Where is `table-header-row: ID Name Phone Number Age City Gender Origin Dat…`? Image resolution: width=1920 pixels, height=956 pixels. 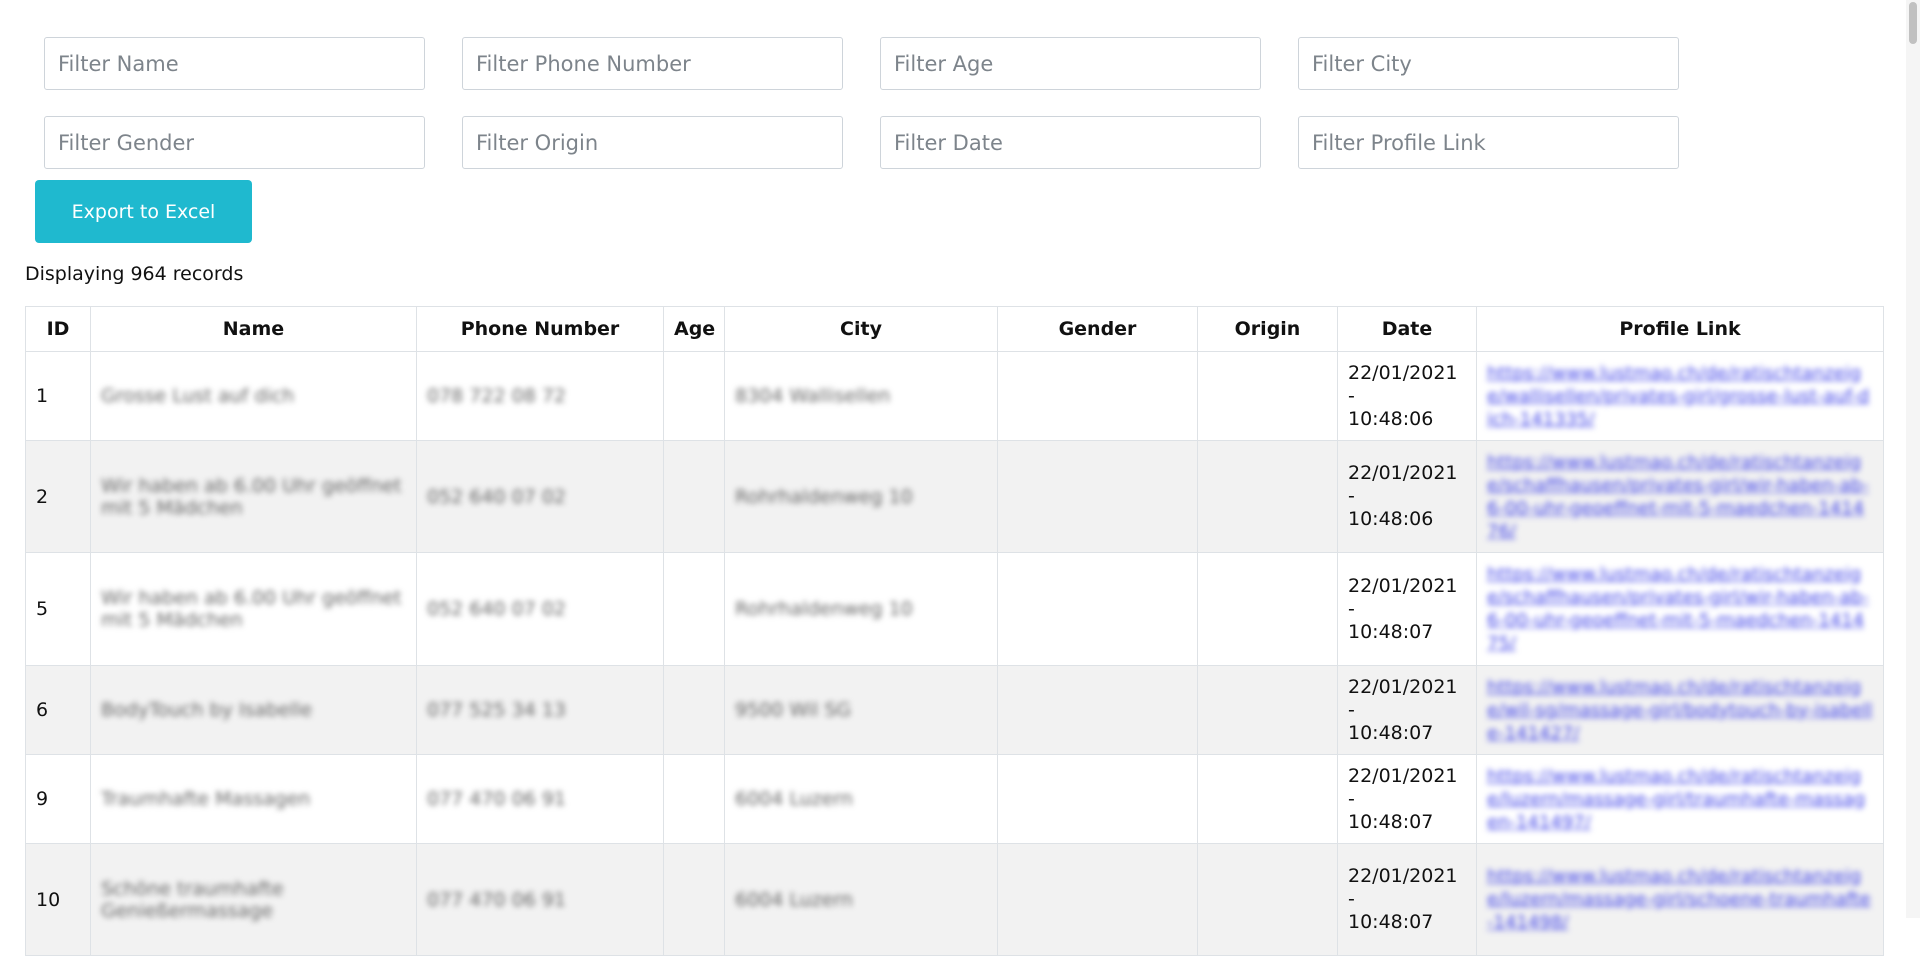
table-header-row: ID Name Phone Number Age City Gender Origin Dat… is located at coordinates (954, 329).